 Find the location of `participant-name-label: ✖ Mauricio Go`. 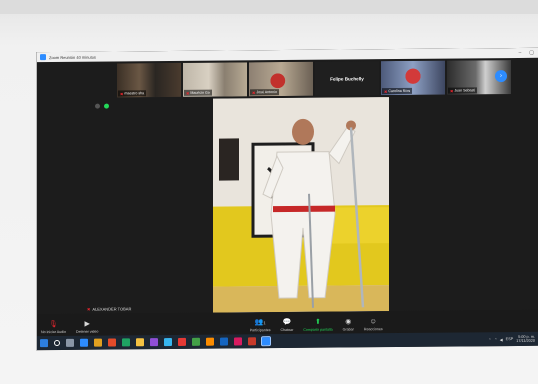

participant-name-label: ✖ Mauricio Go is located at coordinates (198, 92).